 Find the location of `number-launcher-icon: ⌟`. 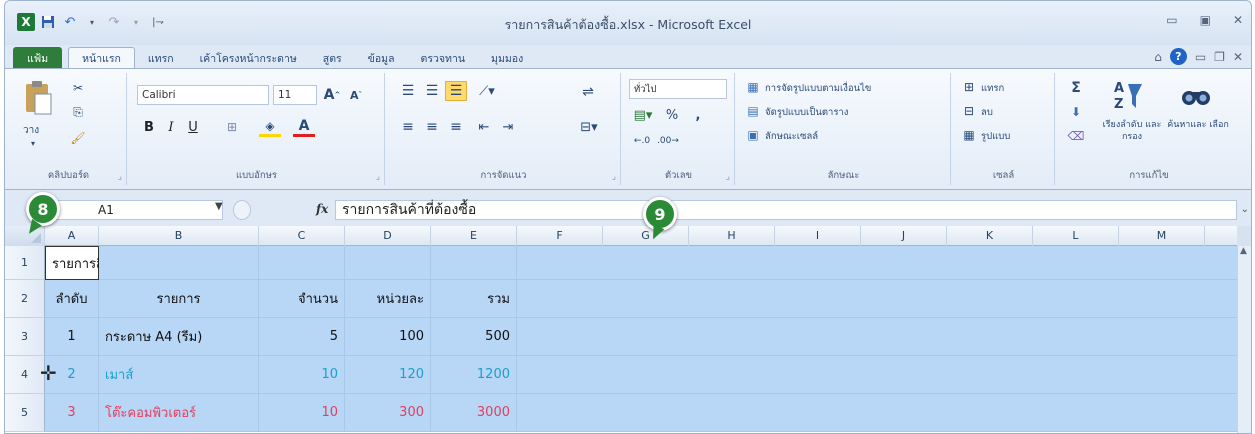

number-launcher-icon: ⌟ is located at coordinates (728, 177).